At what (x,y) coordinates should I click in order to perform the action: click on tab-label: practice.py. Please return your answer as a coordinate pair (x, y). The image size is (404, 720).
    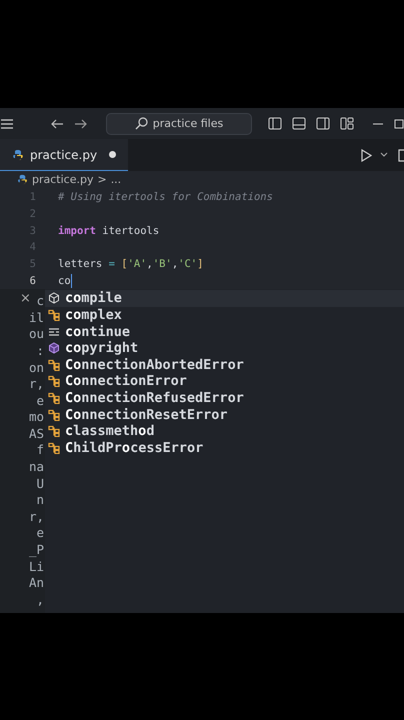
    Looking at the image, I should click on (64, 155).